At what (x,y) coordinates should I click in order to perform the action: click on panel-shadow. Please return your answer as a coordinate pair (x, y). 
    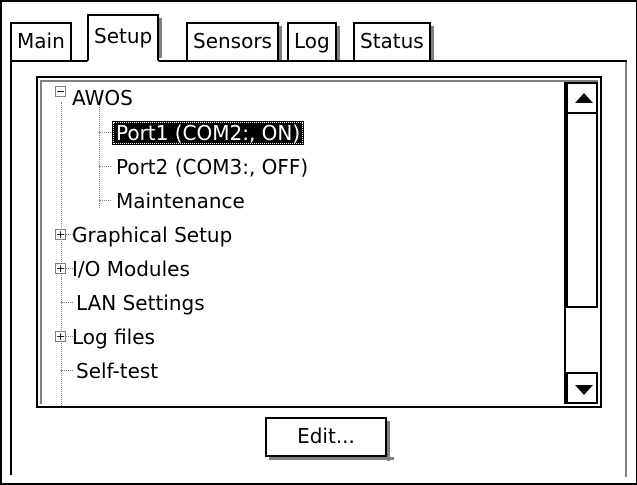
    Looking at the image, I should click on (626, 269).